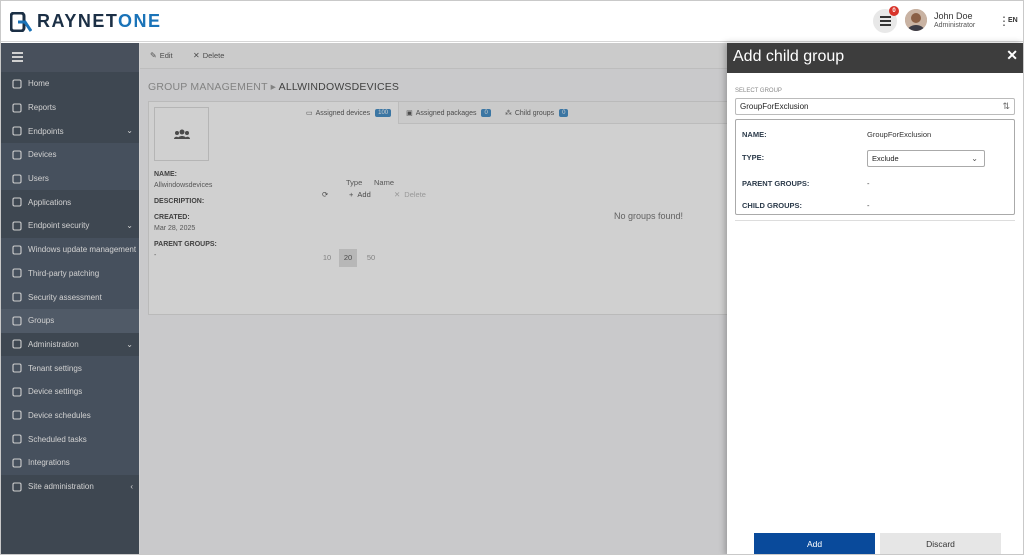 The image size is (1024, 555). I want to click on avatar, so click(916, 20).